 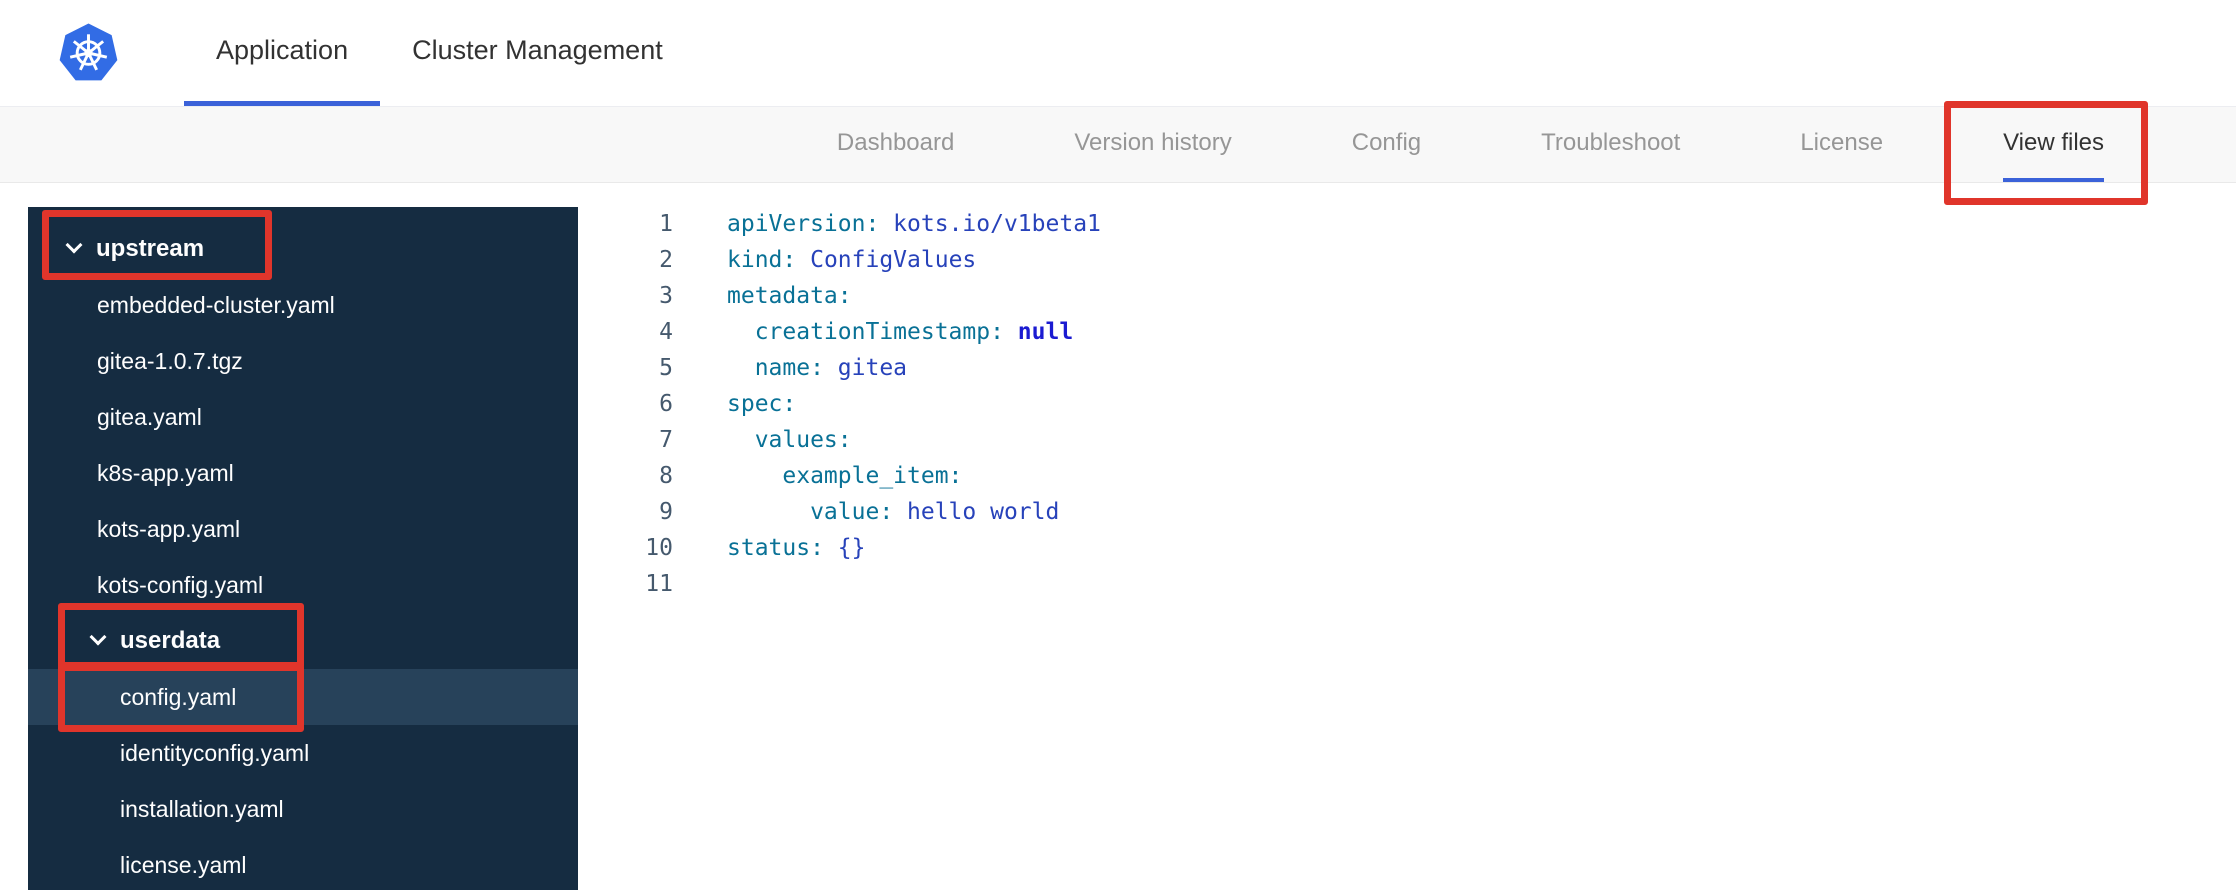 I want to click on top-bar: Application Cluster Management, so click(x=1118, y=53).